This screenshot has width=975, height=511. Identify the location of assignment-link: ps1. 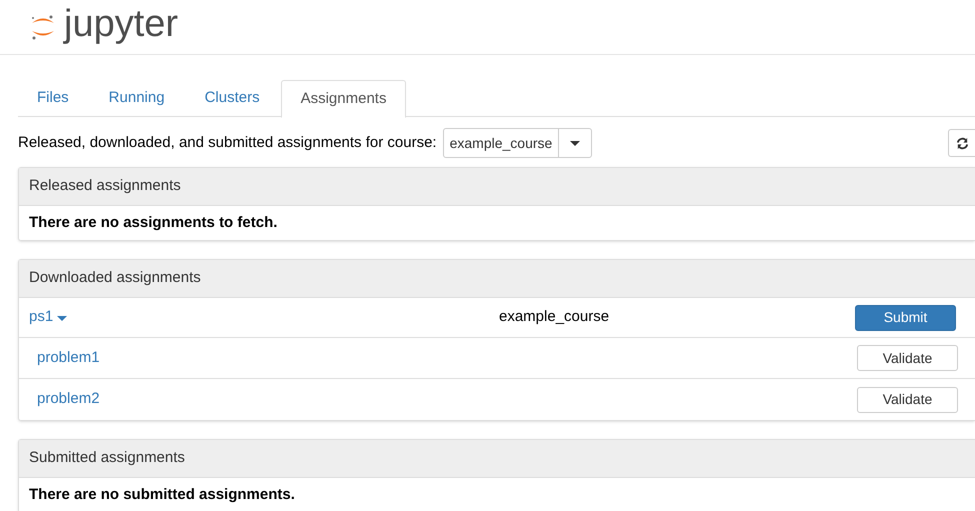
(264, 317).